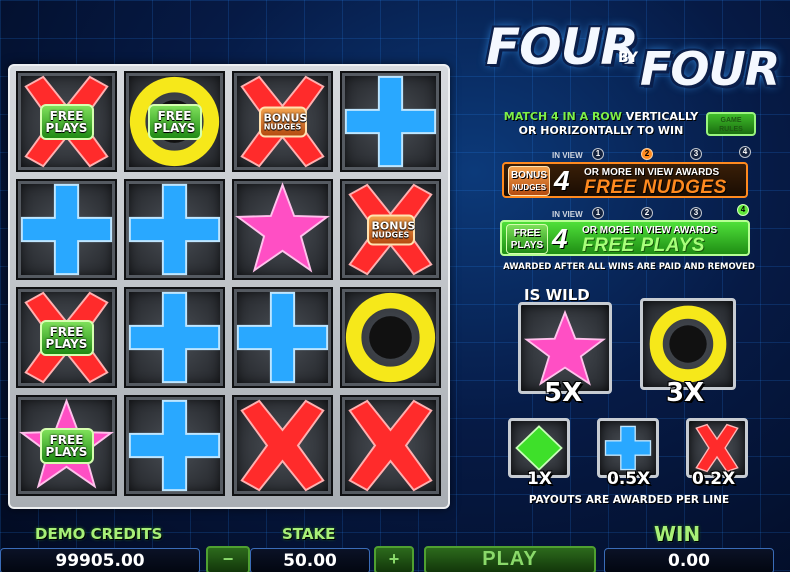 This screenshot has height=572, width=790. What do you see at coordinates (99, 534) in the screenshot?
I see `demo-credits-label: DEMO CREDITS` at bounding box center [99, 534].